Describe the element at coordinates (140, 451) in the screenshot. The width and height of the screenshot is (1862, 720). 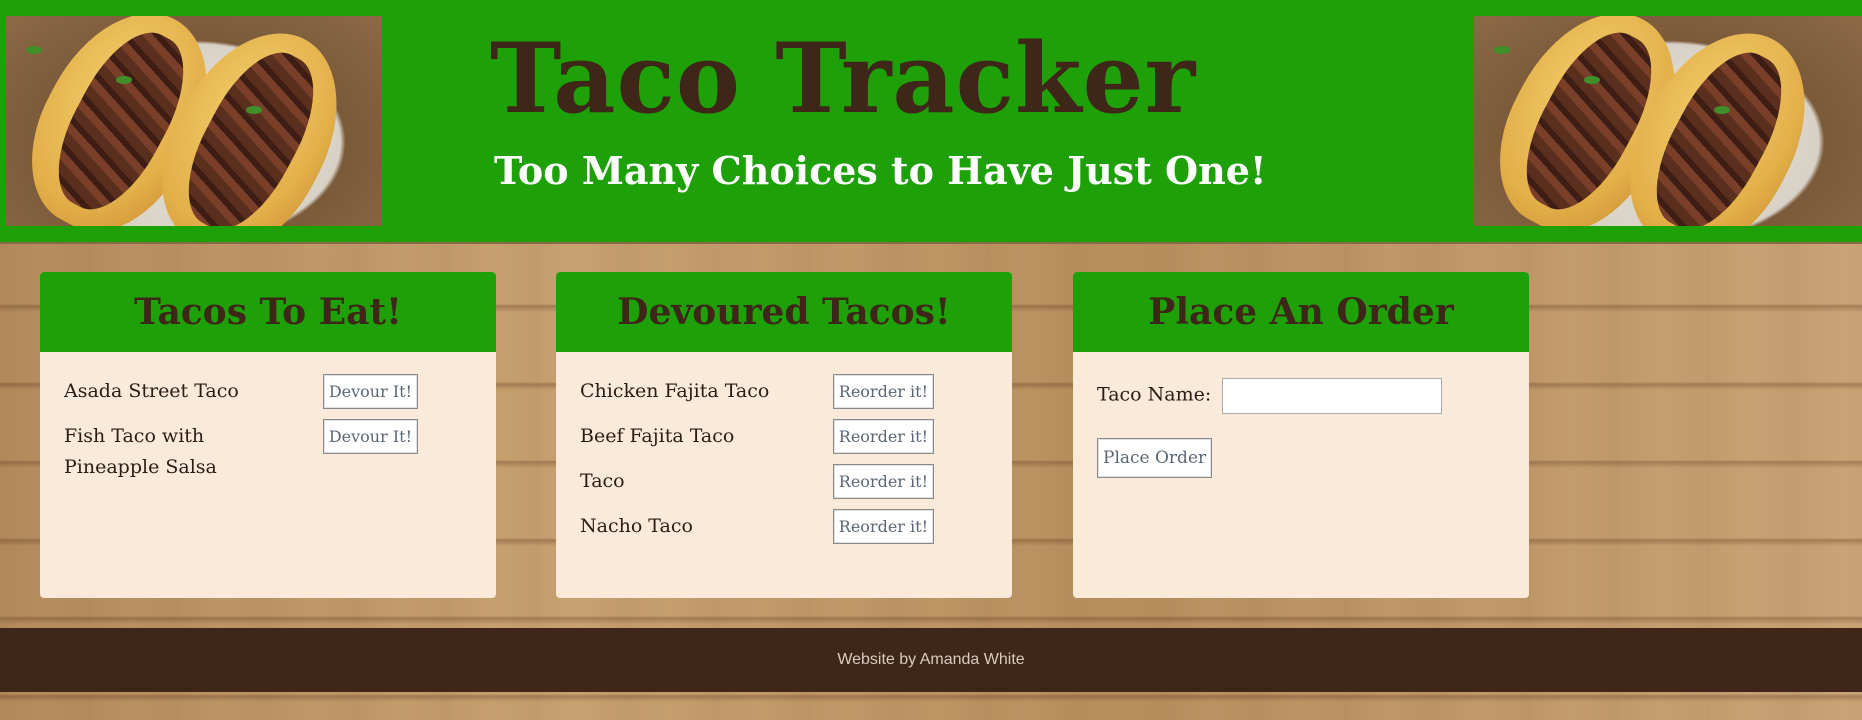
I see `taco-name: Fish Taco with Pineapple Salsa` at that location.